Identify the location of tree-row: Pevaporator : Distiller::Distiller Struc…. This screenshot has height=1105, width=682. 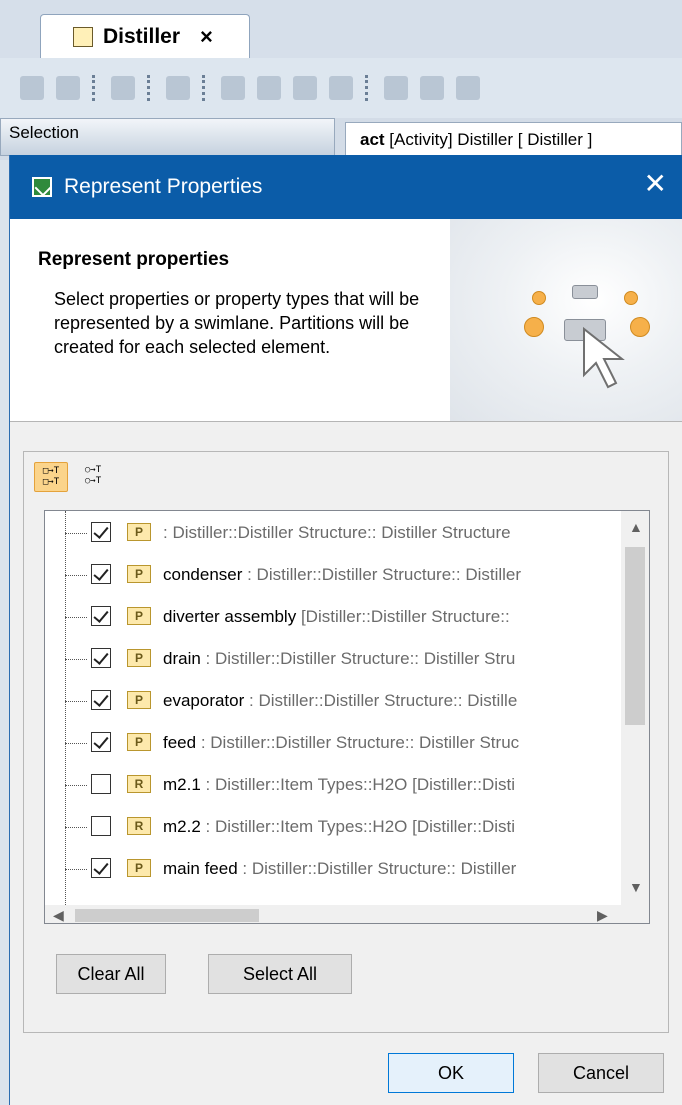
(333, 702).